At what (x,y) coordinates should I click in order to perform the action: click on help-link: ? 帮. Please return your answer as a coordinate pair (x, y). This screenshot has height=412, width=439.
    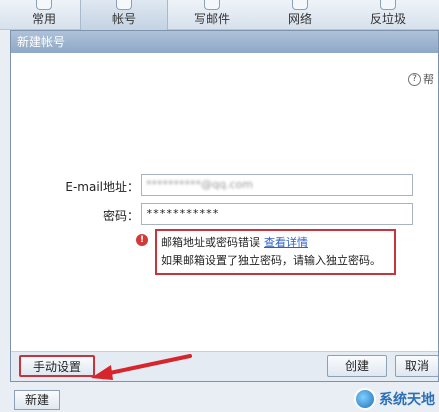
    Looking at the image, I should click on (421, 79).